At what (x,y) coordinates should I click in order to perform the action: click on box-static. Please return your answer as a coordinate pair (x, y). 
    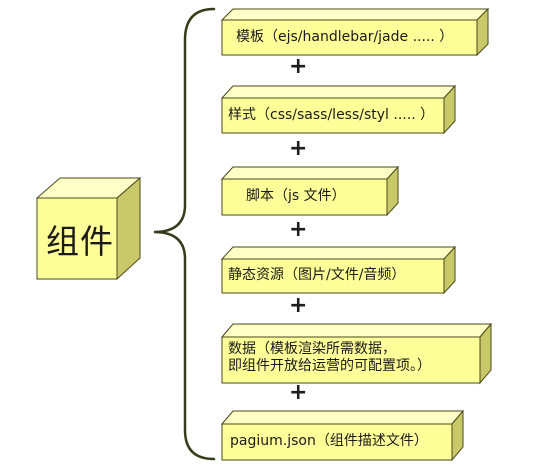
    Looking at the image, I should click on (338, 270).